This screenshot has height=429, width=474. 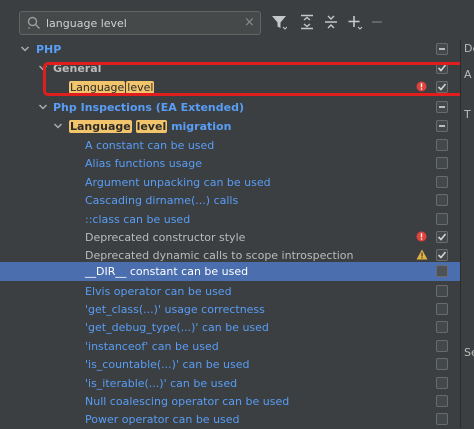 What do you see at coordinates (165, 237) in the screenshot?
I see `inspection-label: Deprecated constructor style` at bounding box center [165, 237].